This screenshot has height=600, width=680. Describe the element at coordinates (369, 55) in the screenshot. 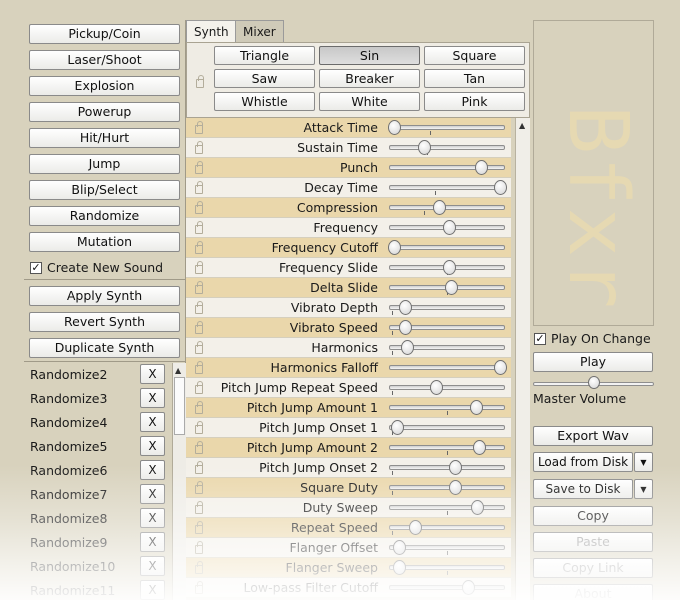

I see `waveform-button-sin: Sin` at that location.